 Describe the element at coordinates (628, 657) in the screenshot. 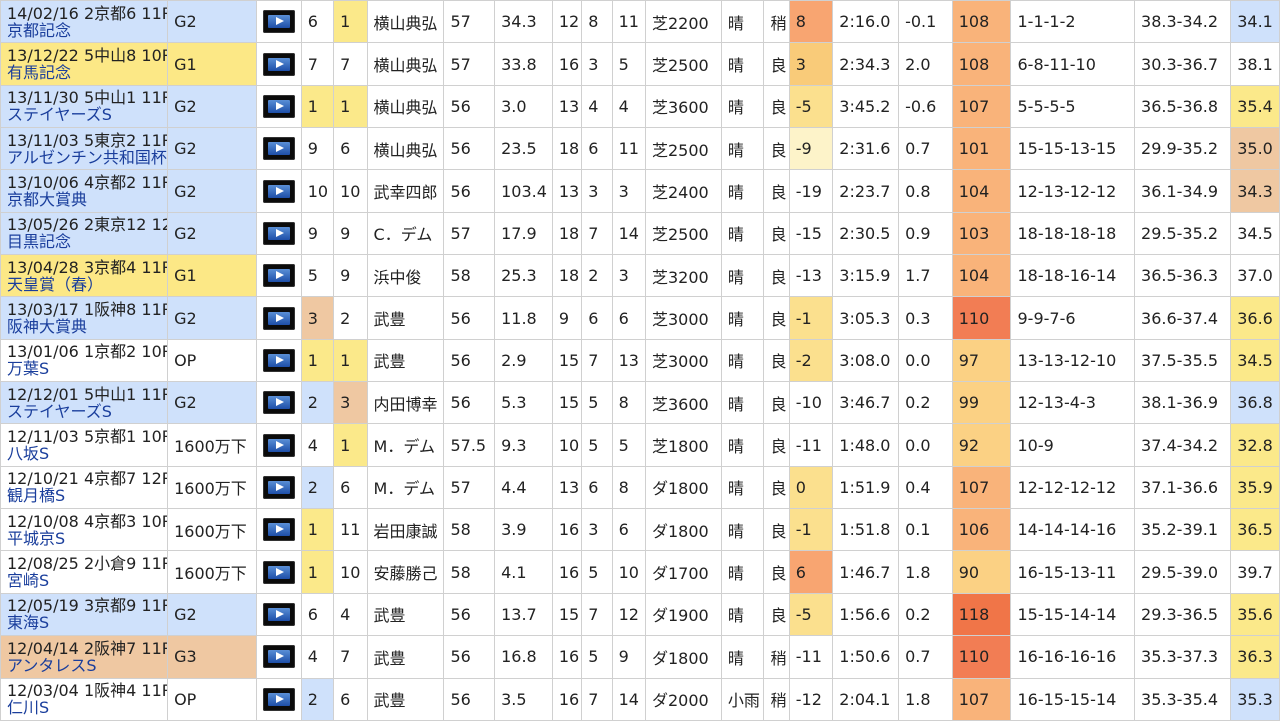

I see `post-number: 9` at that location.